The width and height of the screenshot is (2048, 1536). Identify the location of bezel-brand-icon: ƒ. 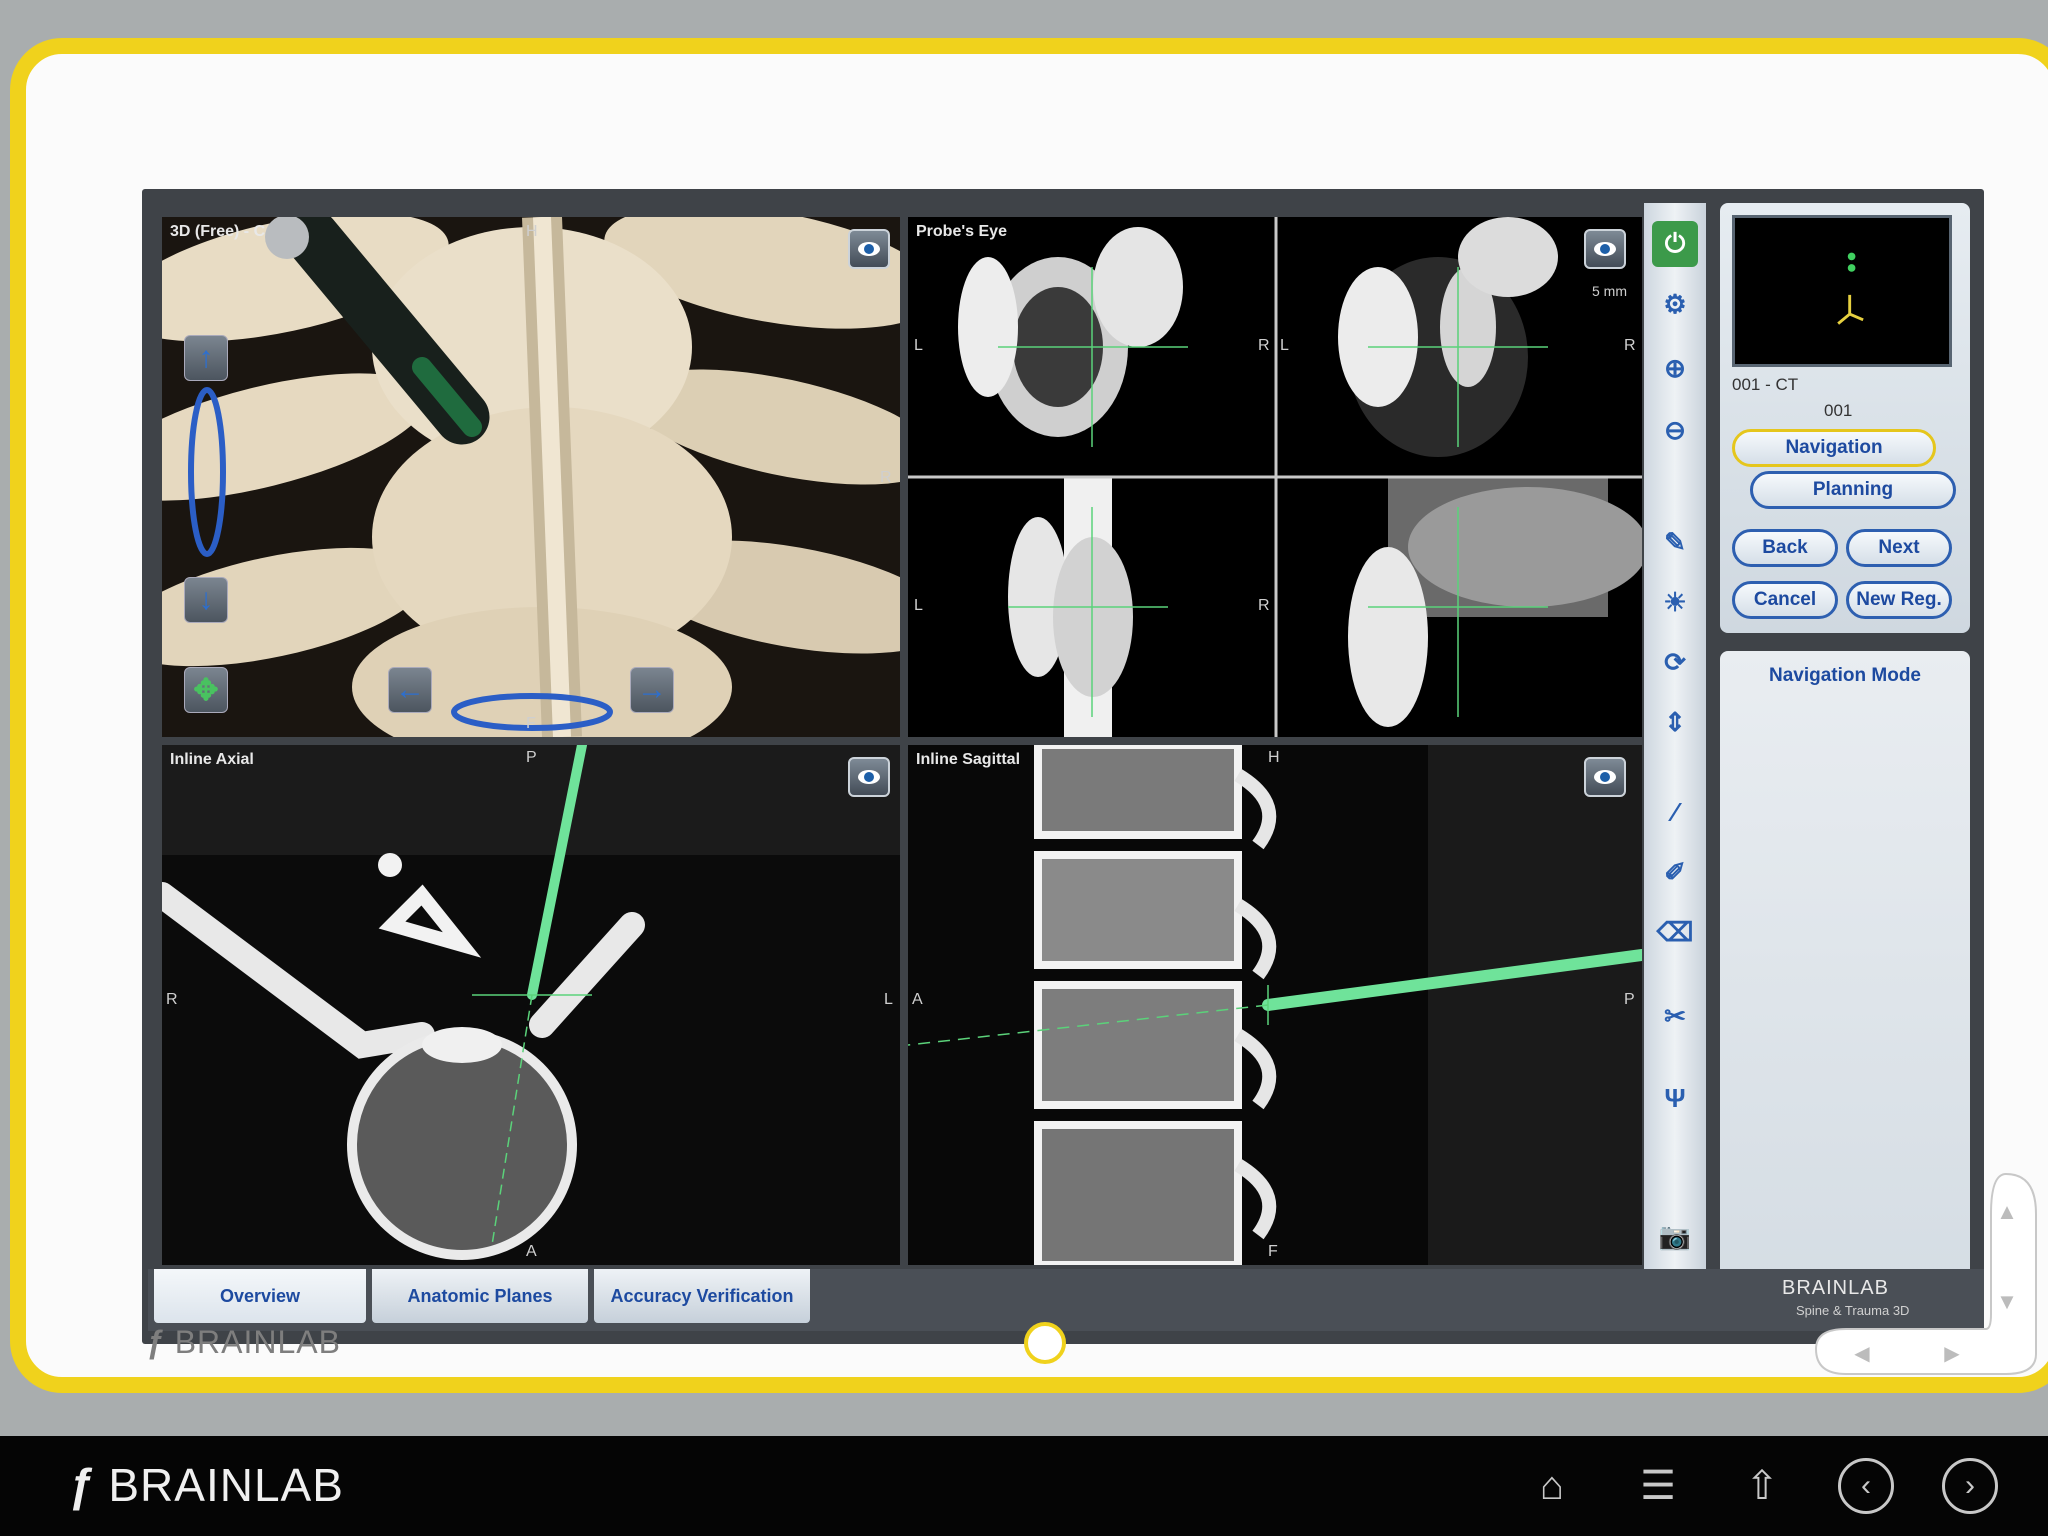
(155, 1342).